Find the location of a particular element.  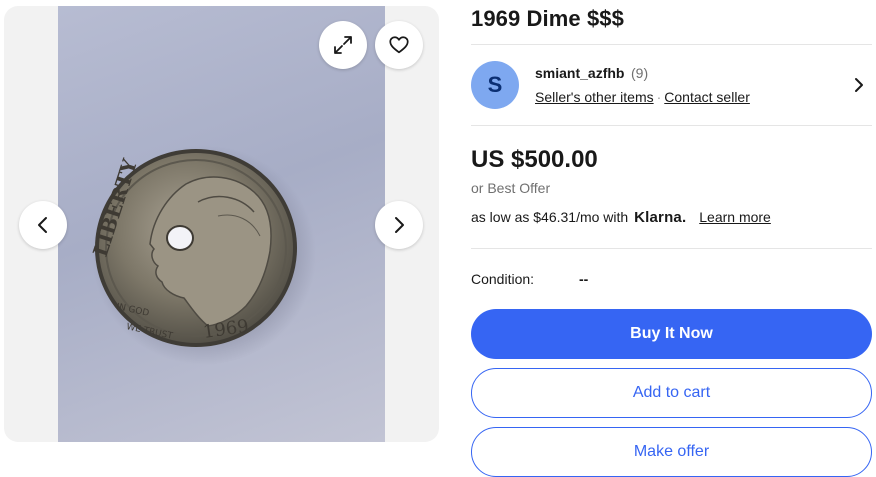

seller-feedback-count: (9) is located at coordinates (640, 73).